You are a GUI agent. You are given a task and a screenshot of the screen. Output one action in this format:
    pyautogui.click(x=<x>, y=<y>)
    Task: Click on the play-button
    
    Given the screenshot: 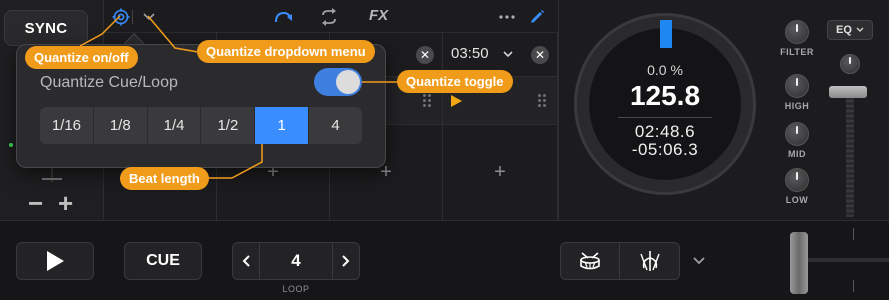 What is the action you would take?
    pyautogui.click(x=55, y=261)
    